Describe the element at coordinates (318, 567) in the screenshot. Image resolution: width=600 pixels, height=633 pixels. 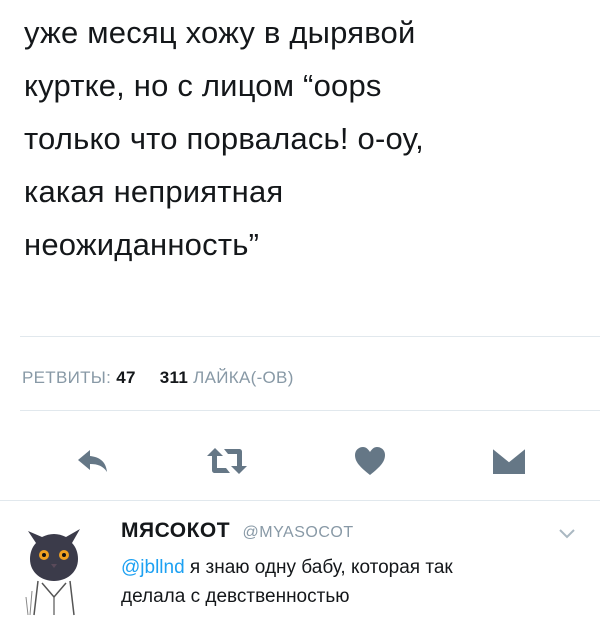
I see `reply-text-line1: я знаю одну бабу, которая так` at that location.